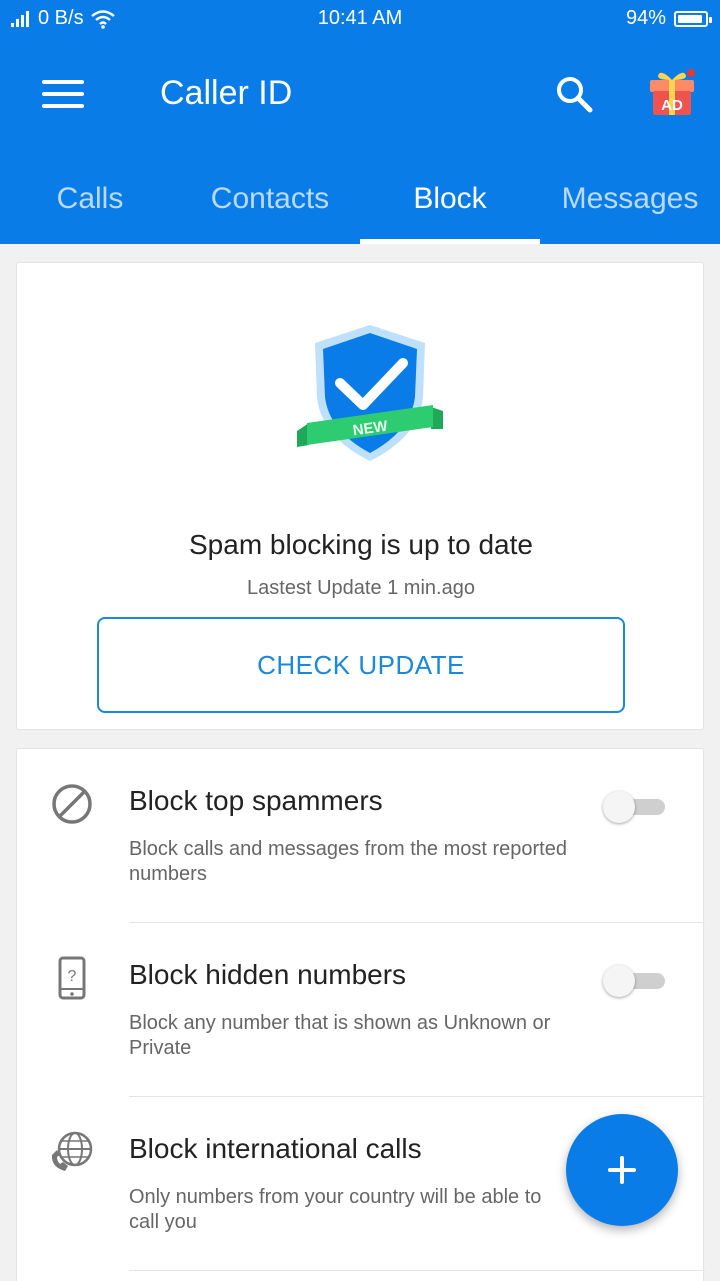  What do you see at coordinates (72, 1151) in the screenshot?
I see `globe-phone-icon` at bounding box center [72, 1151].